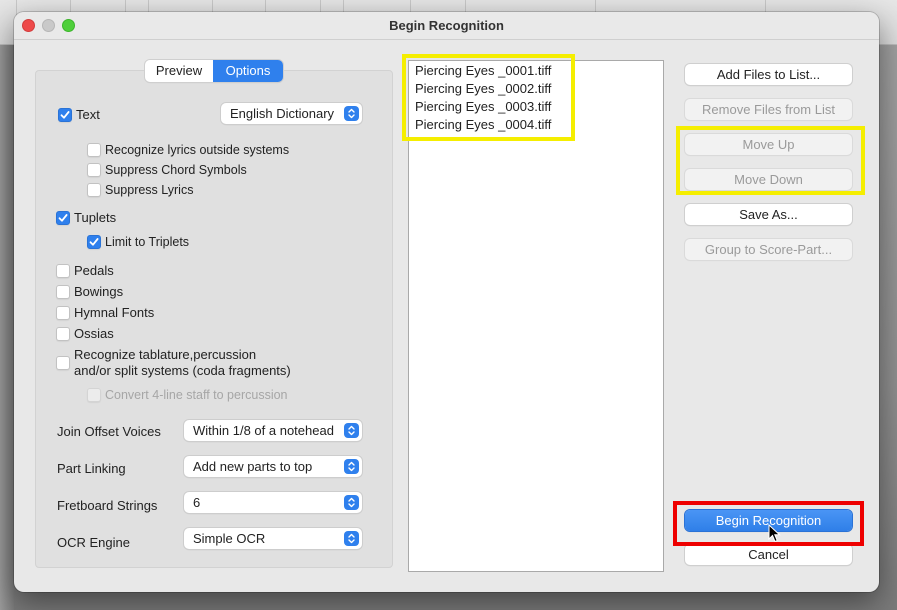 The height and width of the screenshot is (610, 897). I want to click on mouse-cursor-icon, so click(774, 533).